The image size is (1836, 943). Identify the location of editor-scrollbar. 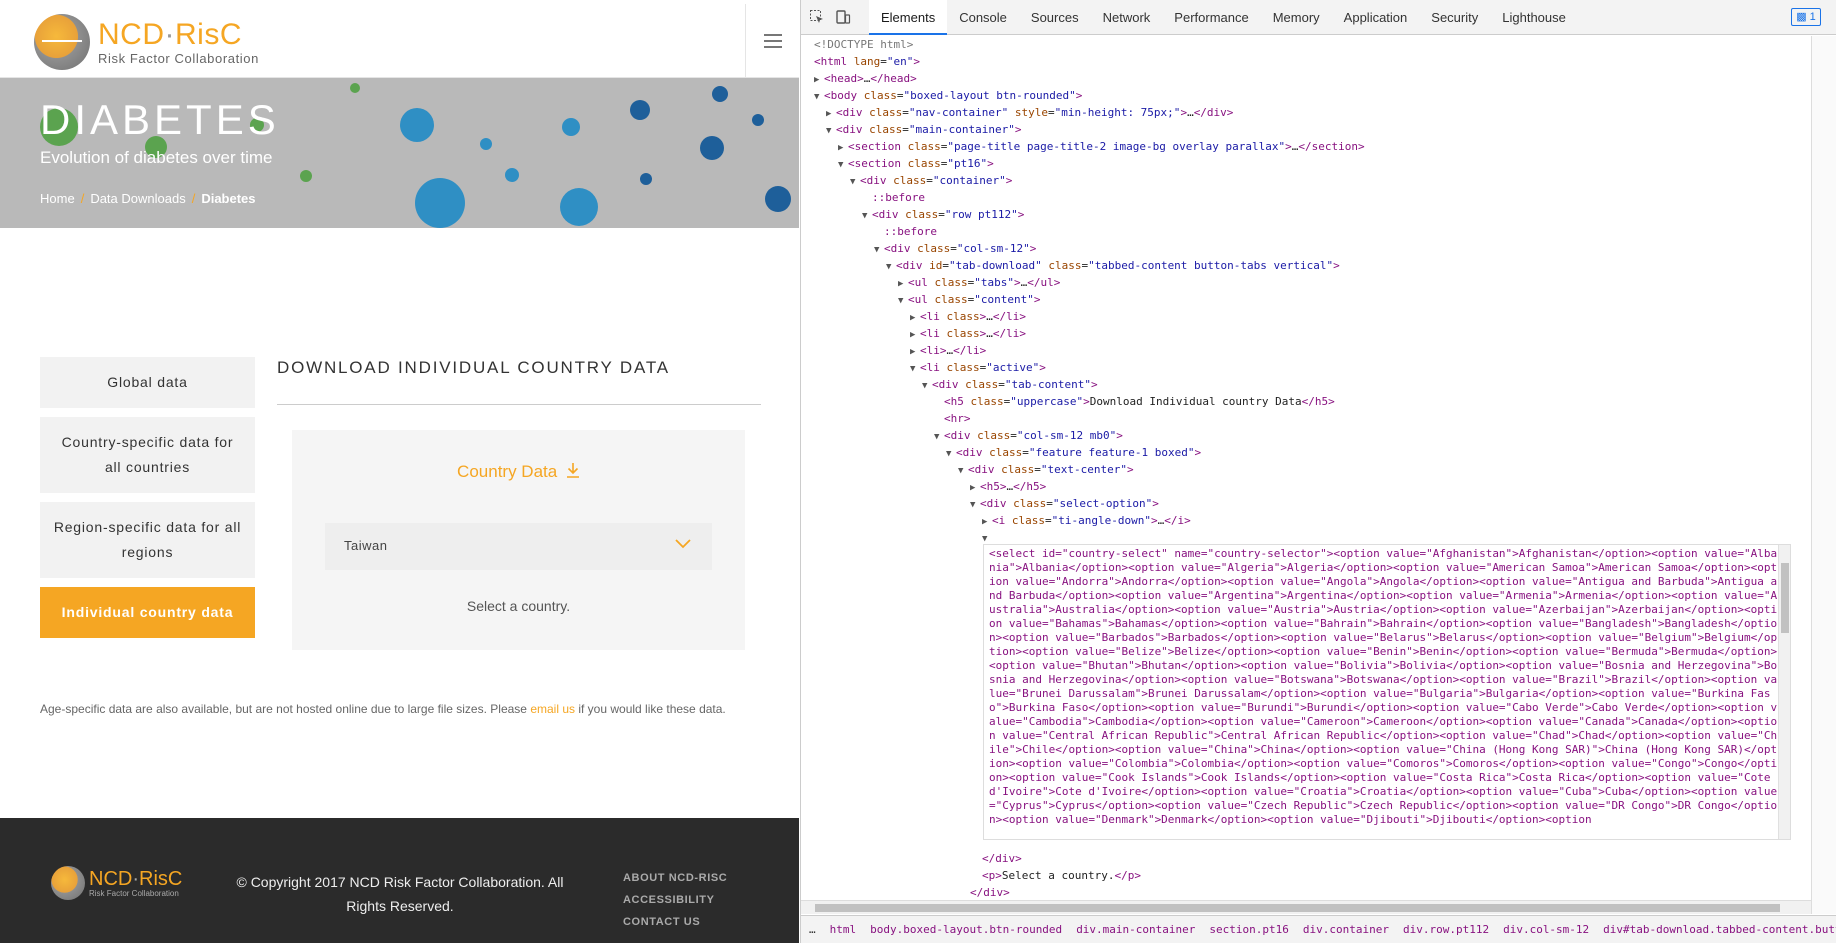
(1784, 692).